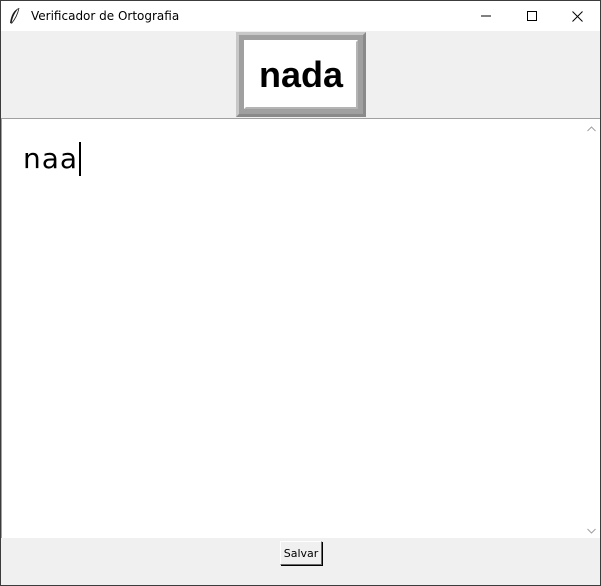 The height and width of the screenshot is (586, 601). I want to click on window-title: Verificador de Ortografia, so click(105, 16).